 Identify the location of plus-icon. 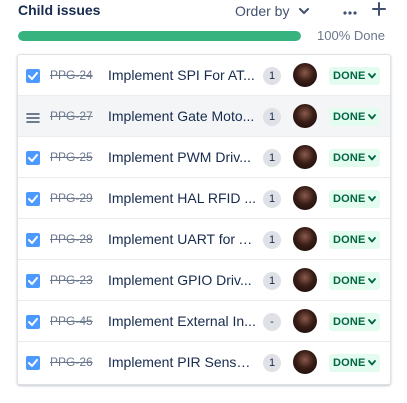
(379, 11).